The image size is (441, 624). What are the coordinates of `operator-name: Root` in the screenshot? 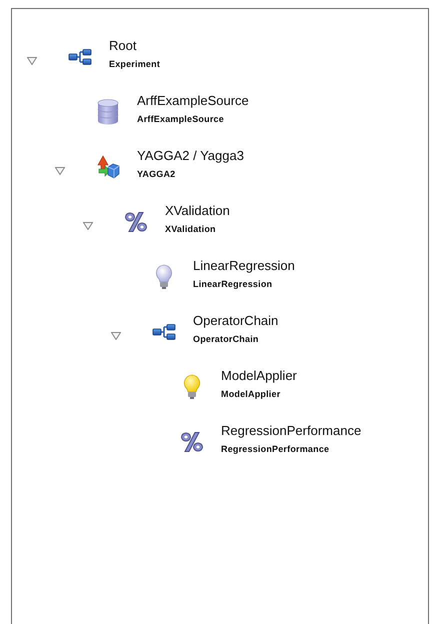 It's located at (123, 45).